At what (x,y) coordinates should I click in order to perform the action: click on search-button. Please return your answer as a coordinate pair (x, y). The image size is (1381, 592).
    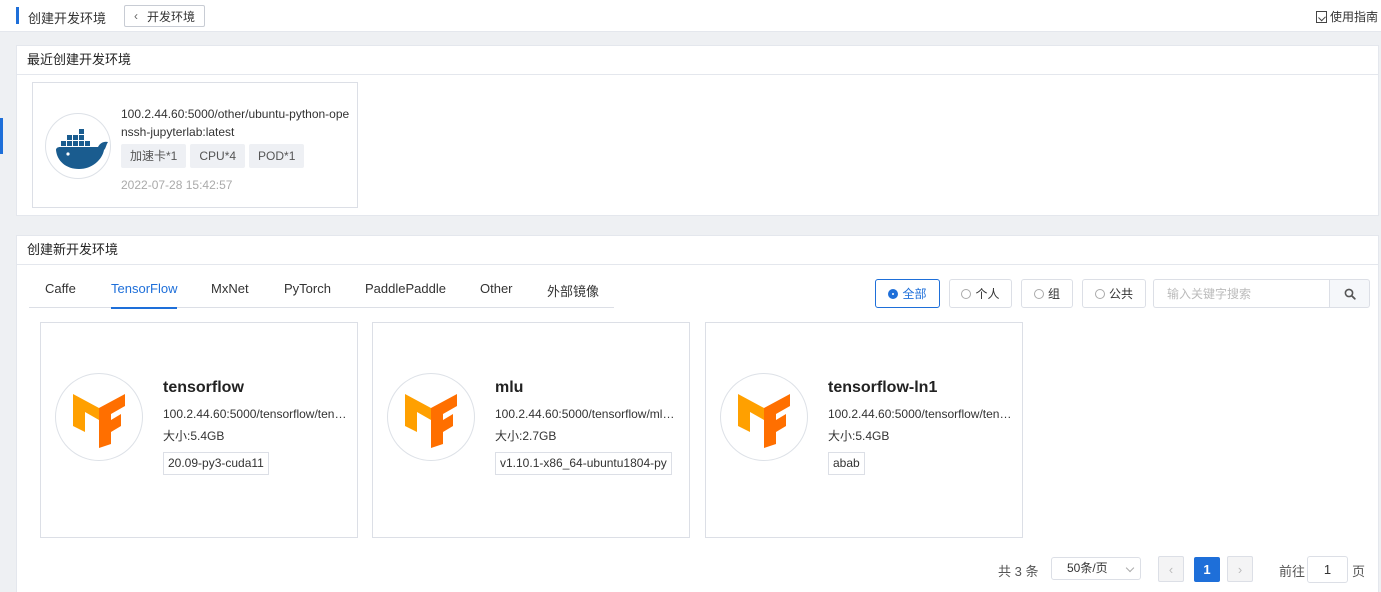
    Looking at the image, I should click on (1349, 293).